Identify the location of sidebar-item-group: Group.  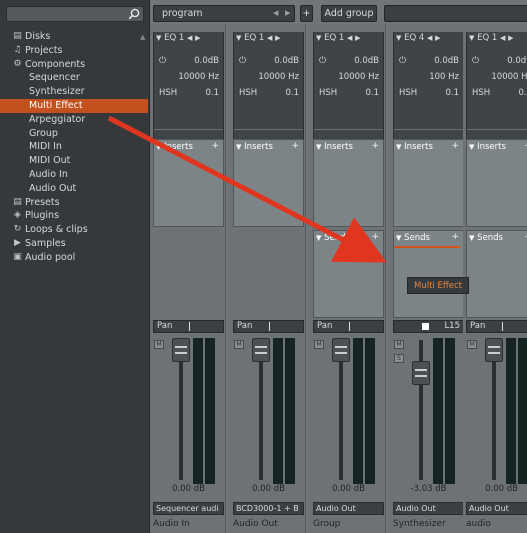
(80, 134).